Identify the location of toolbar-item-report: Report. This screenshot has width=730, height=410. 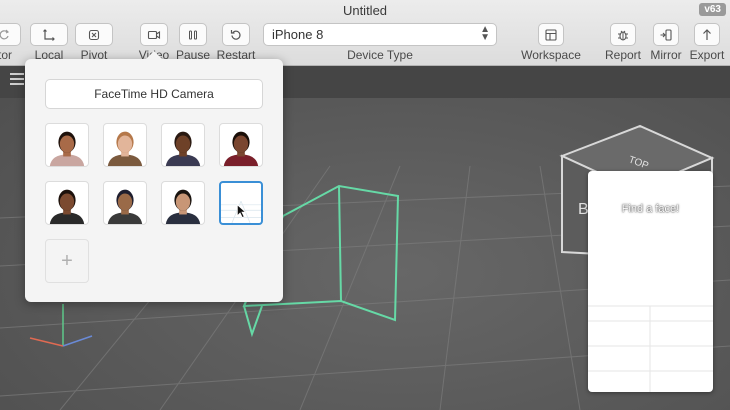
(623, 42).